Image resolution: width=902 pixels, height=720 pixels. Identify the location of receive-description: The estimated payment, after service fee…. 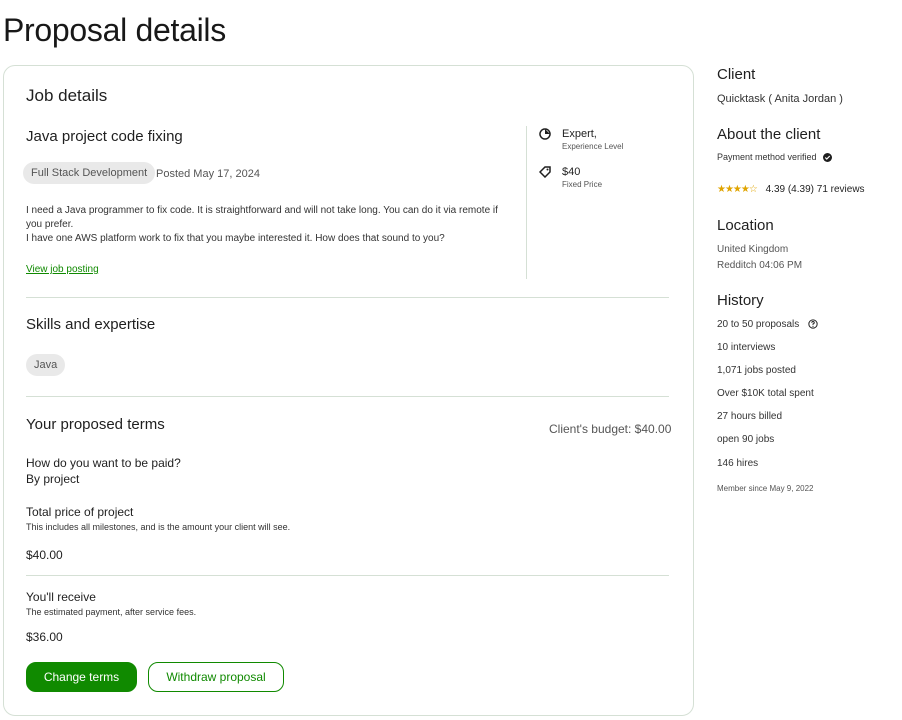
(111, 612).